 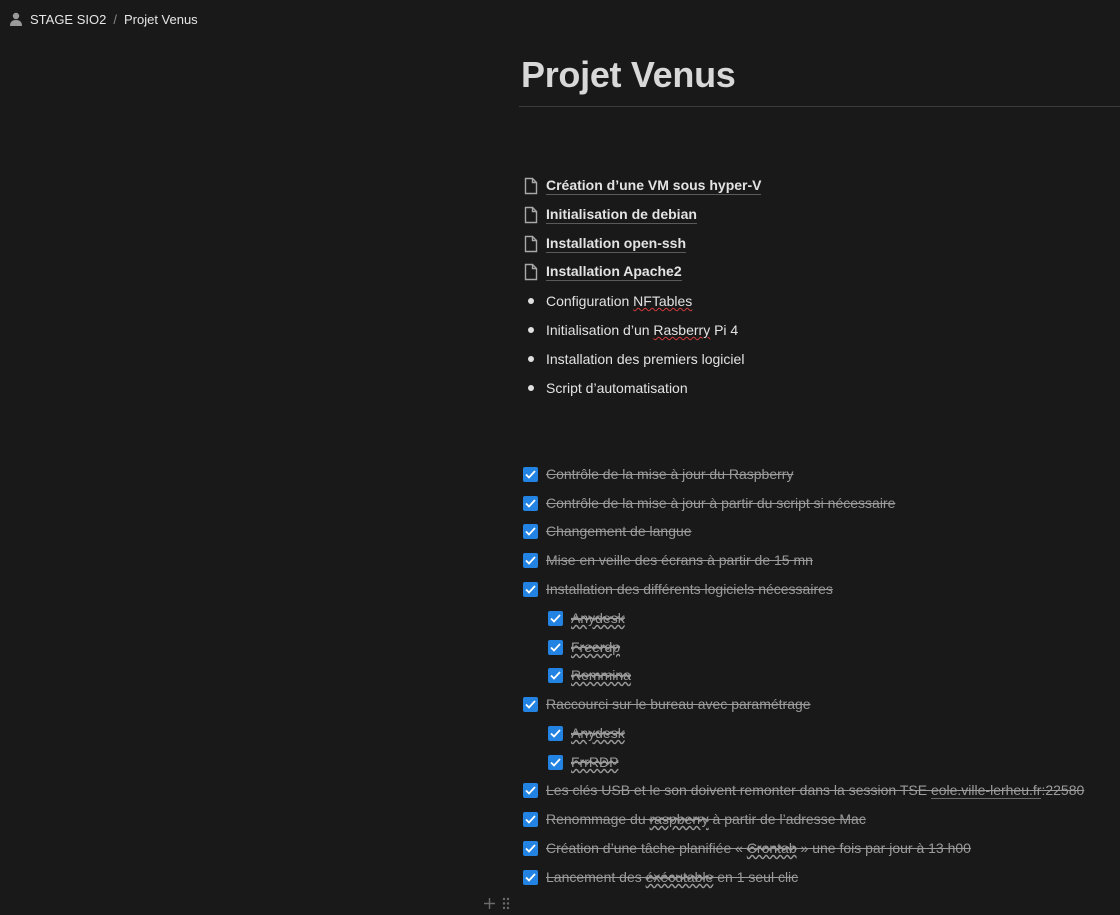 I want to click on list-item-text: Configuration NFTables, so click(x=619, y=301).